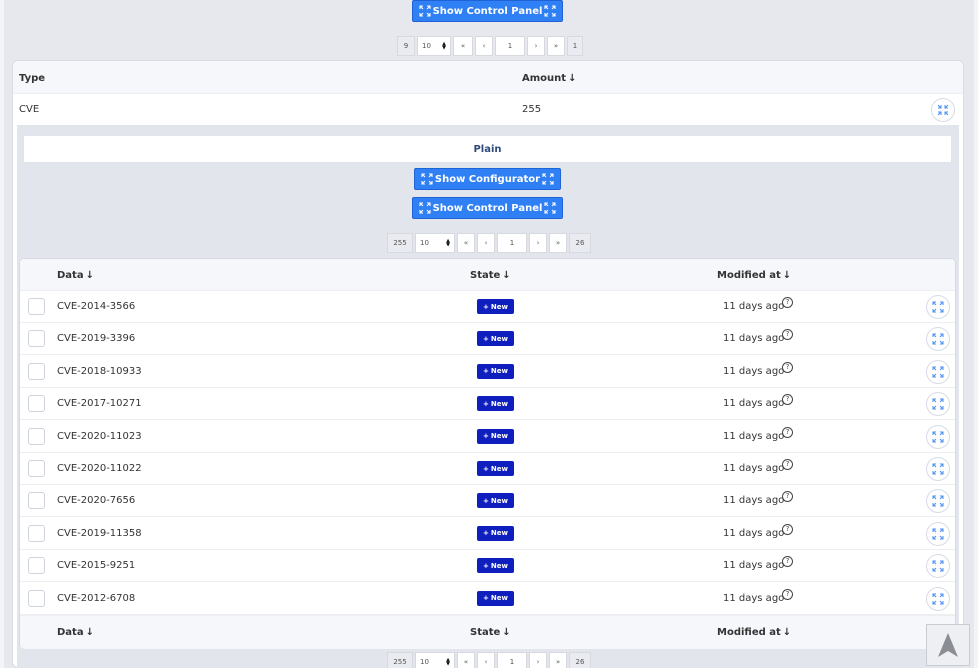 The width and height of the screenshot is (978, 668). Describe the element at coordinates (549, 78) in the screenshot. I see `header-amount: Amount ↓` at that location.